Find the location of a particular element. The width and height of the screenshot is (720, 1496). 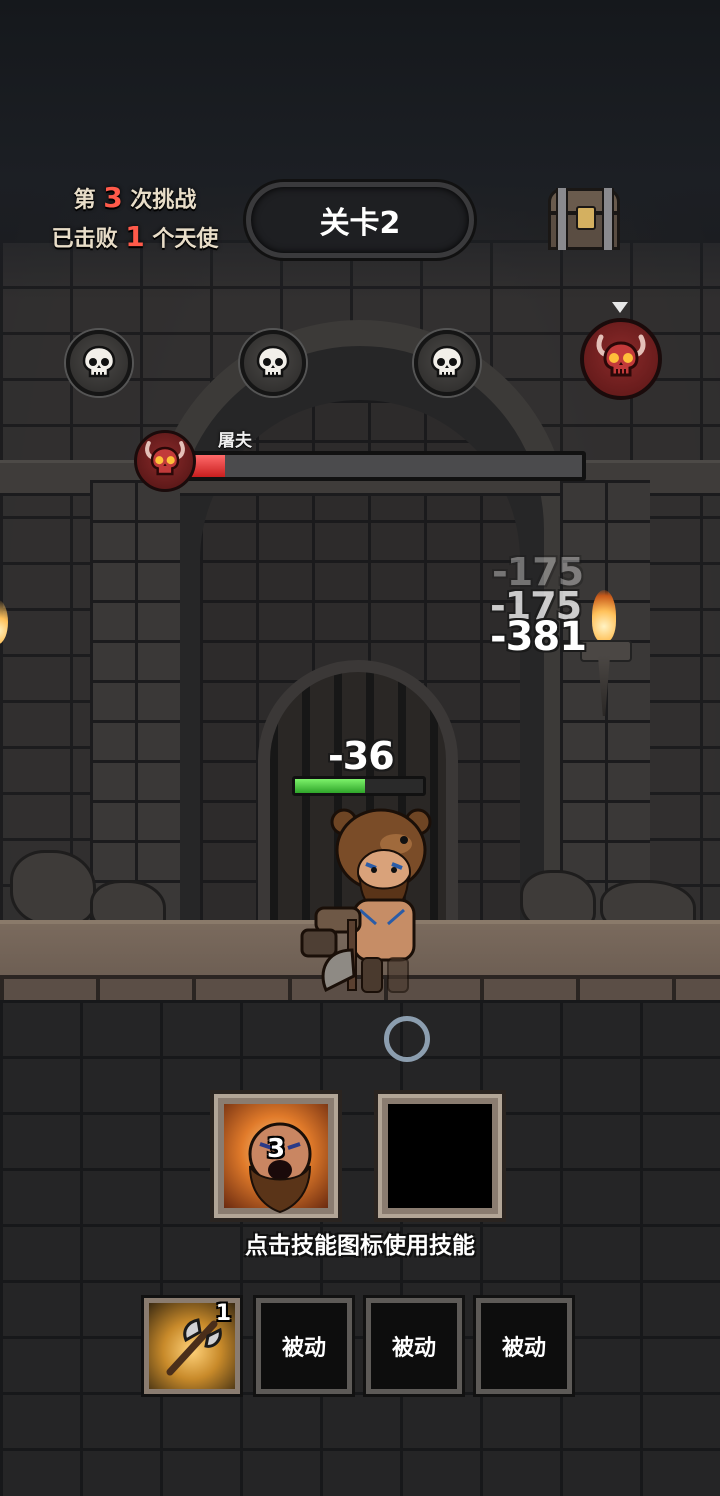

damage-number: -381 is located at coordinates (538, 637).